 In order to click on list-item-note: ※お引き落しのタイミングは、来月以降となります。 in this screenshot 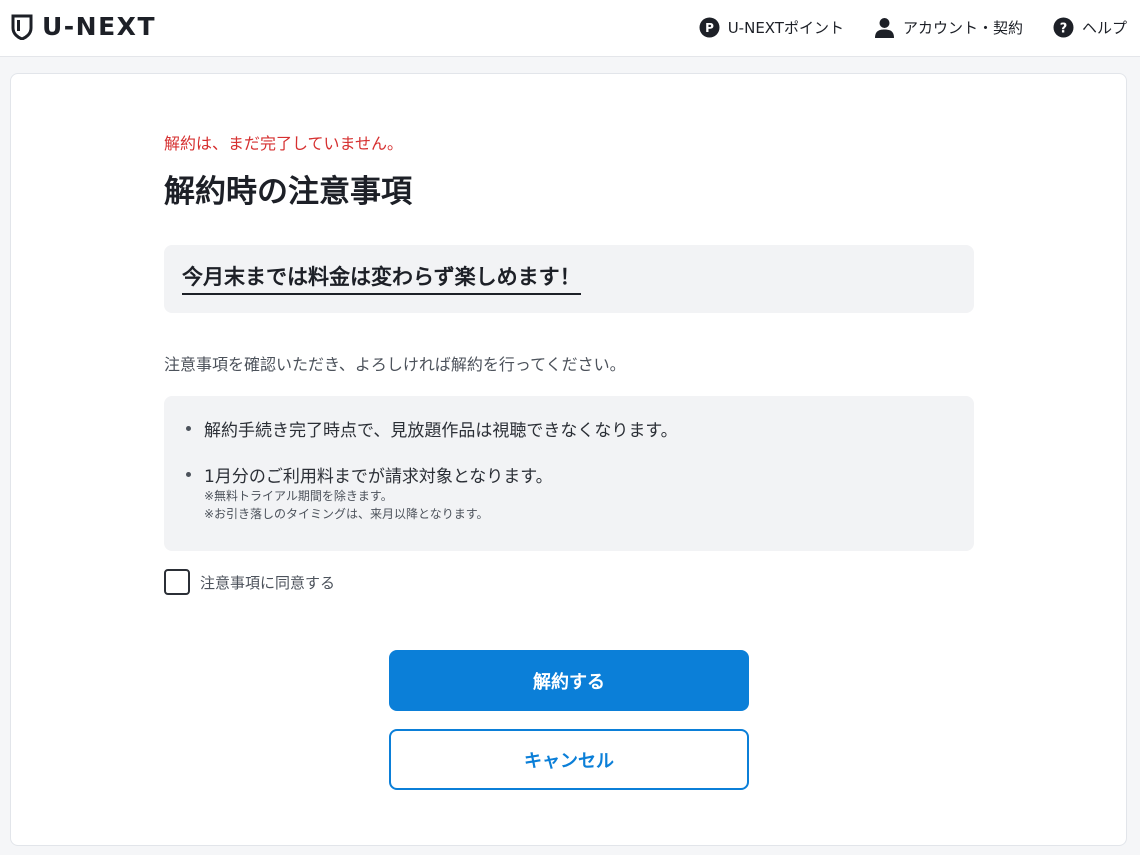, I will do `click(346, 514)`.